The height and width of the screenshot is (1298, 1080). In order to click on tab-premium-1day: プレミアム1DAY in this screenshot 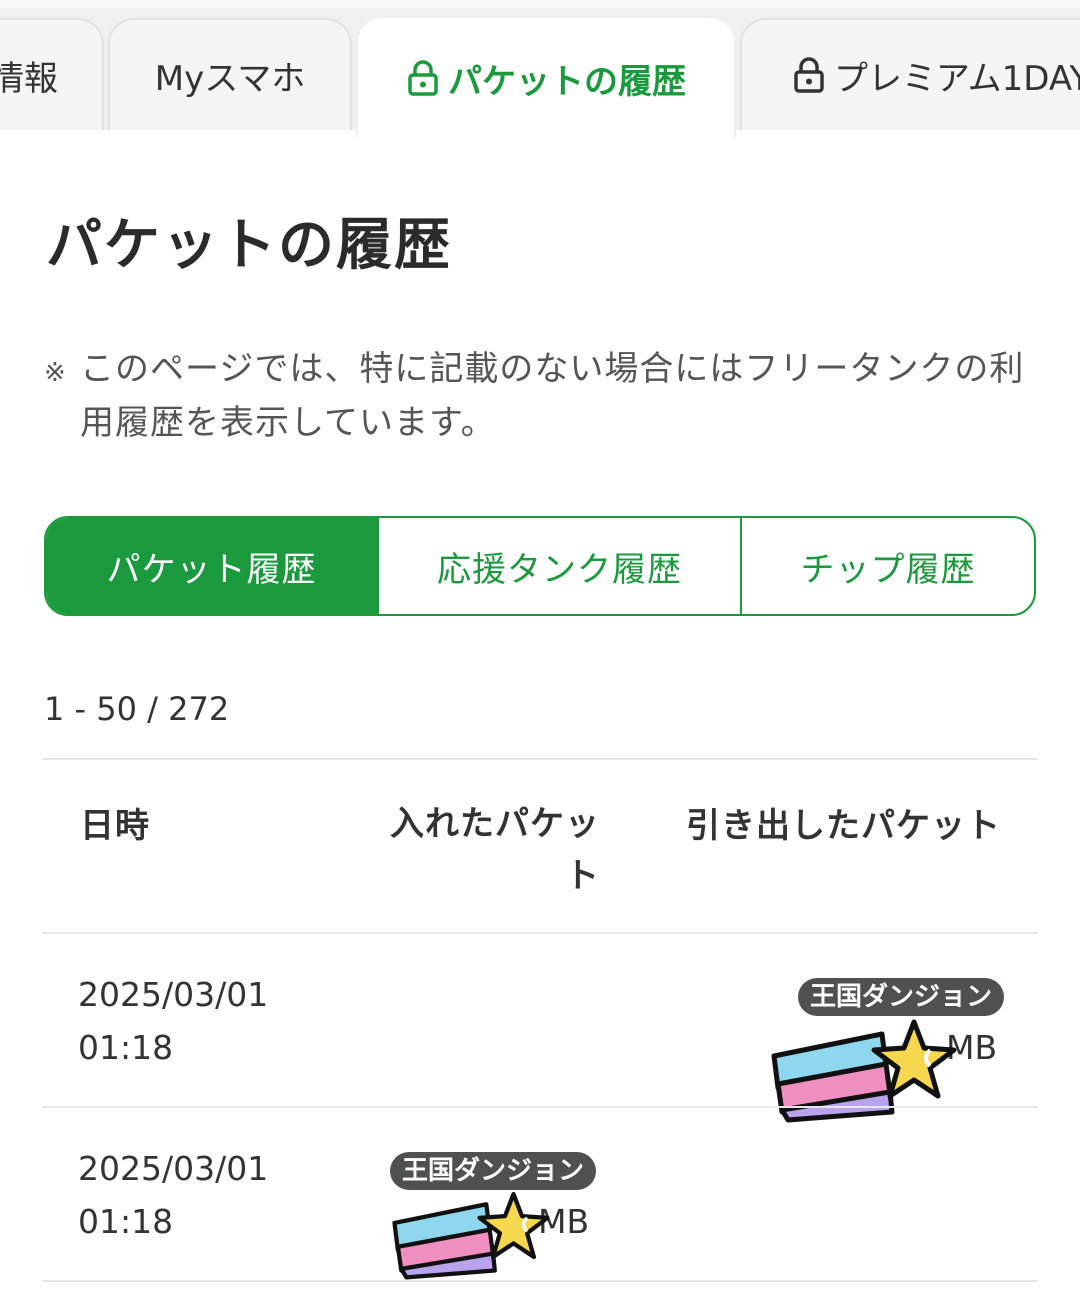, I will do `click(910, 74)`.